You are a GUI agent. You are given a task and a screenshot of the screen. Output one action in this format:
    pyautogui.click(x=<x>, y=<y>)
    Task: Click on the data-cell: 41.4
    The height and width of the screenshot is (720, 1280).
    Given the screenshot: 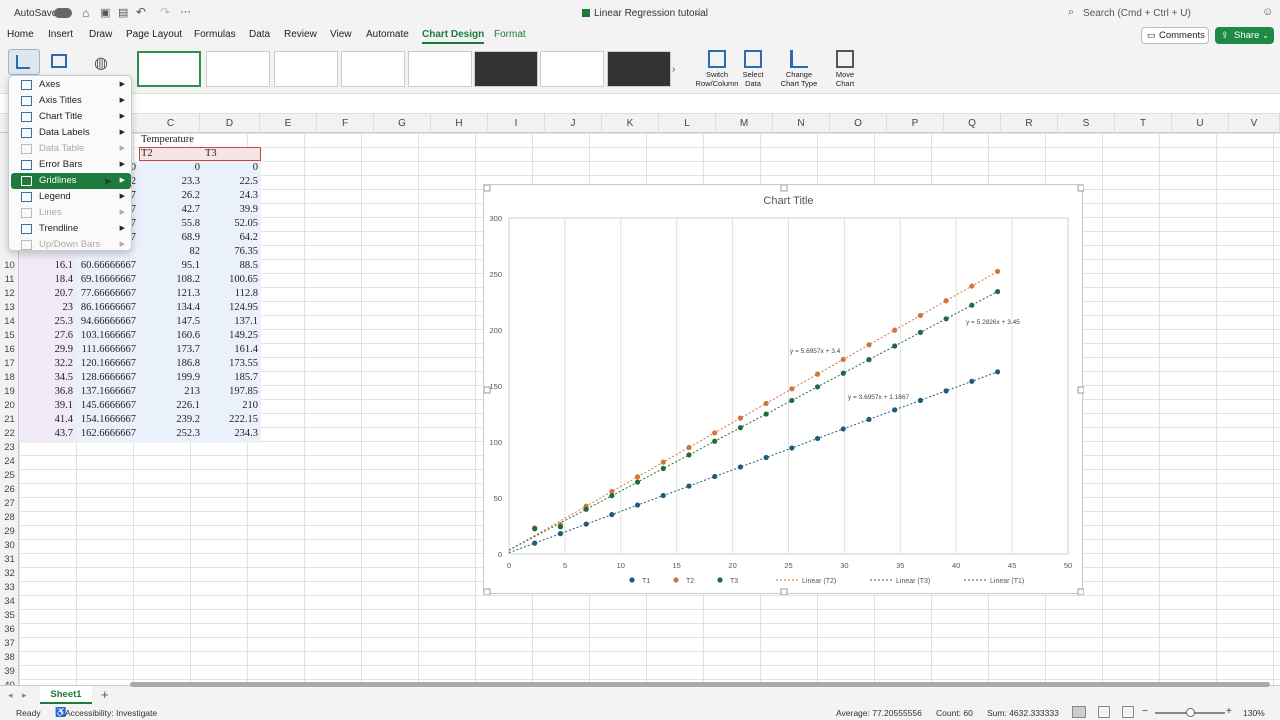 What is the action you would take?
    pyautogui.click(x=47, y=420)
    